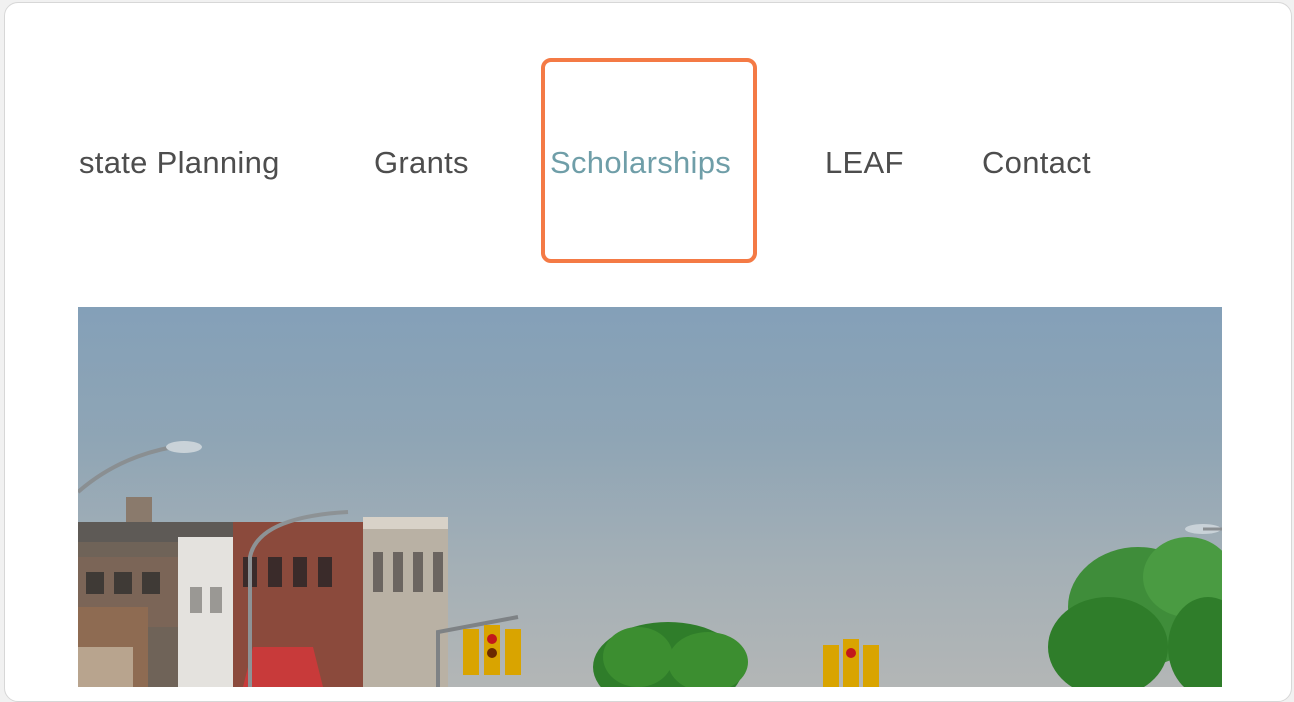 The height and width of the screenshot is (702, 1294). I want to click on nav-item-scholarships: Scholarships, so click(640, 163).